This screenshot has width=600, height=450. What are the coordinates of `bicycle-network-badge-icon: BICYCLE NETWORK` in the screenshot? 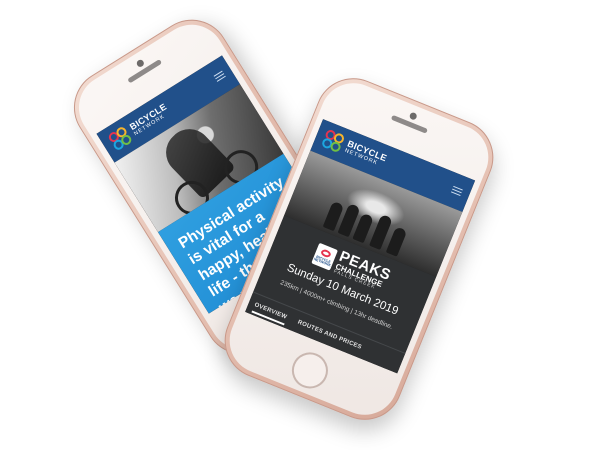 It's located at (325, 256).